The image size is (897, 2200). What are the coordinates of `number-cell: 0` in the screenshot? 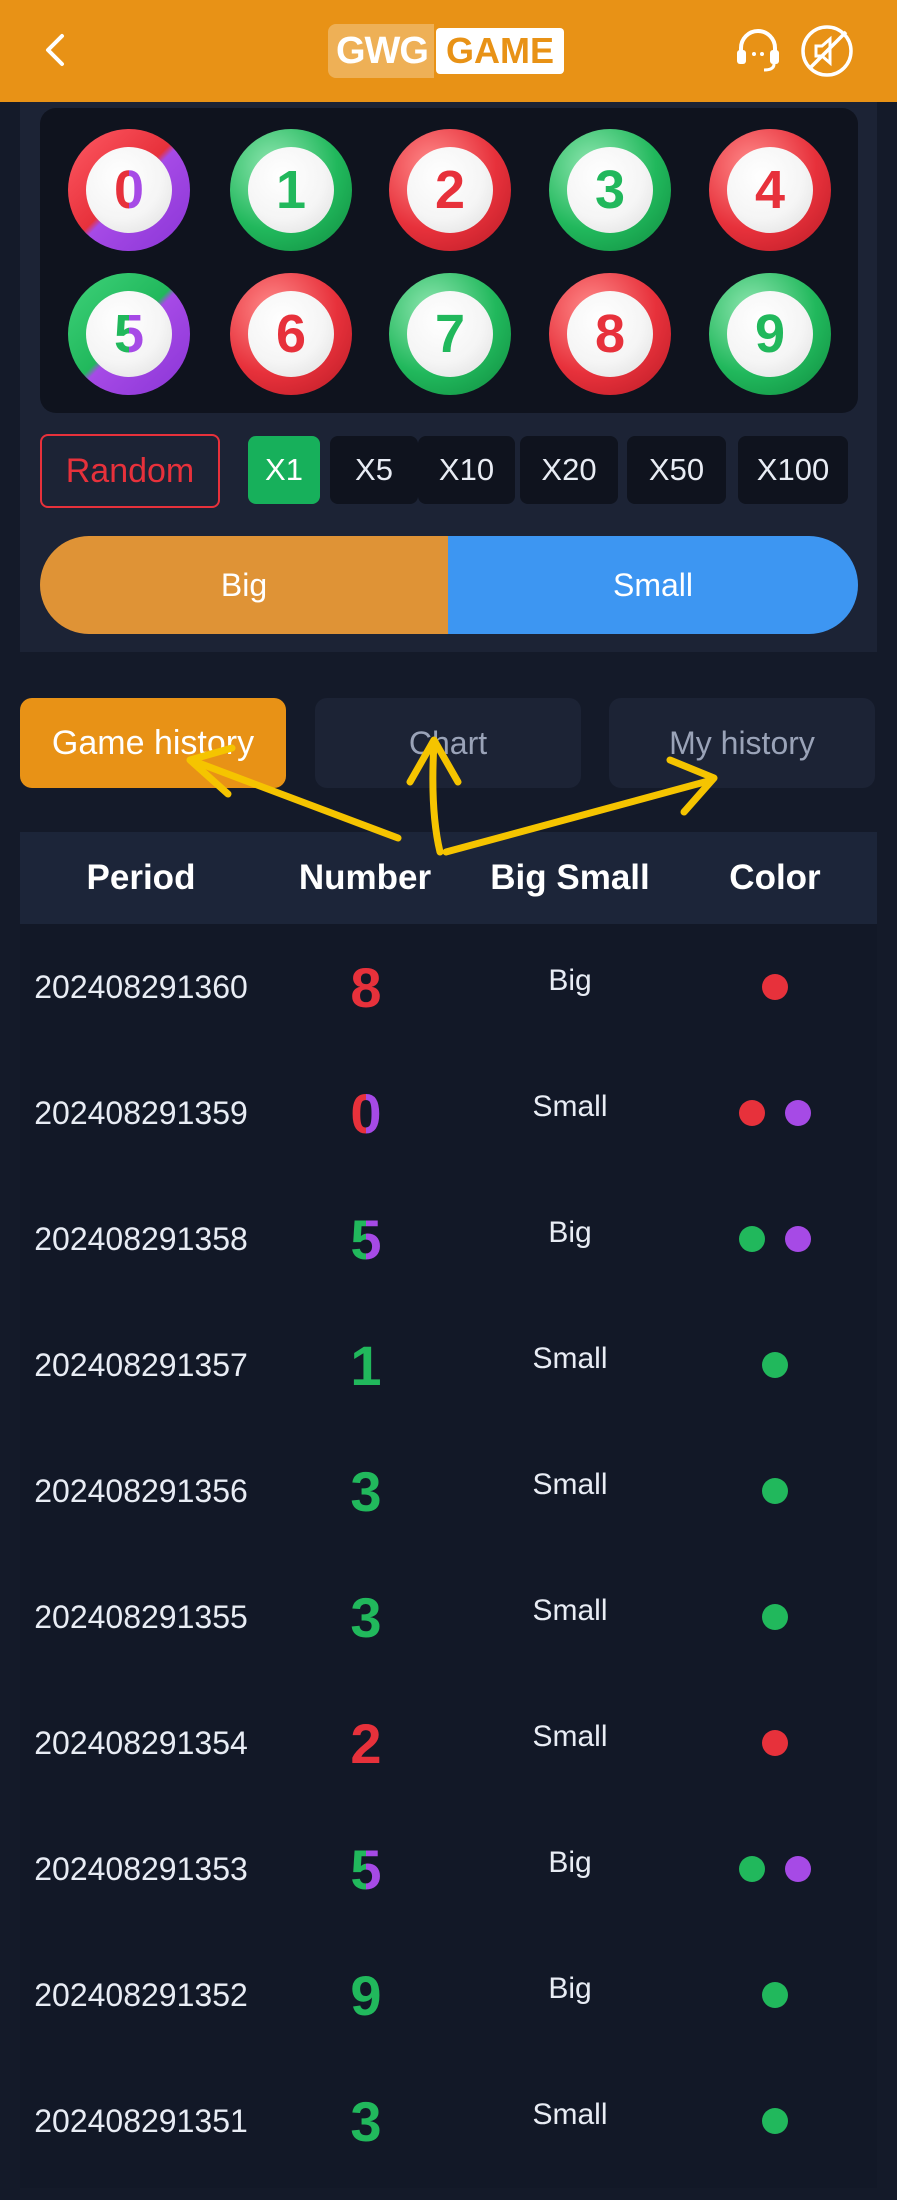 It's located at (366, 1113).